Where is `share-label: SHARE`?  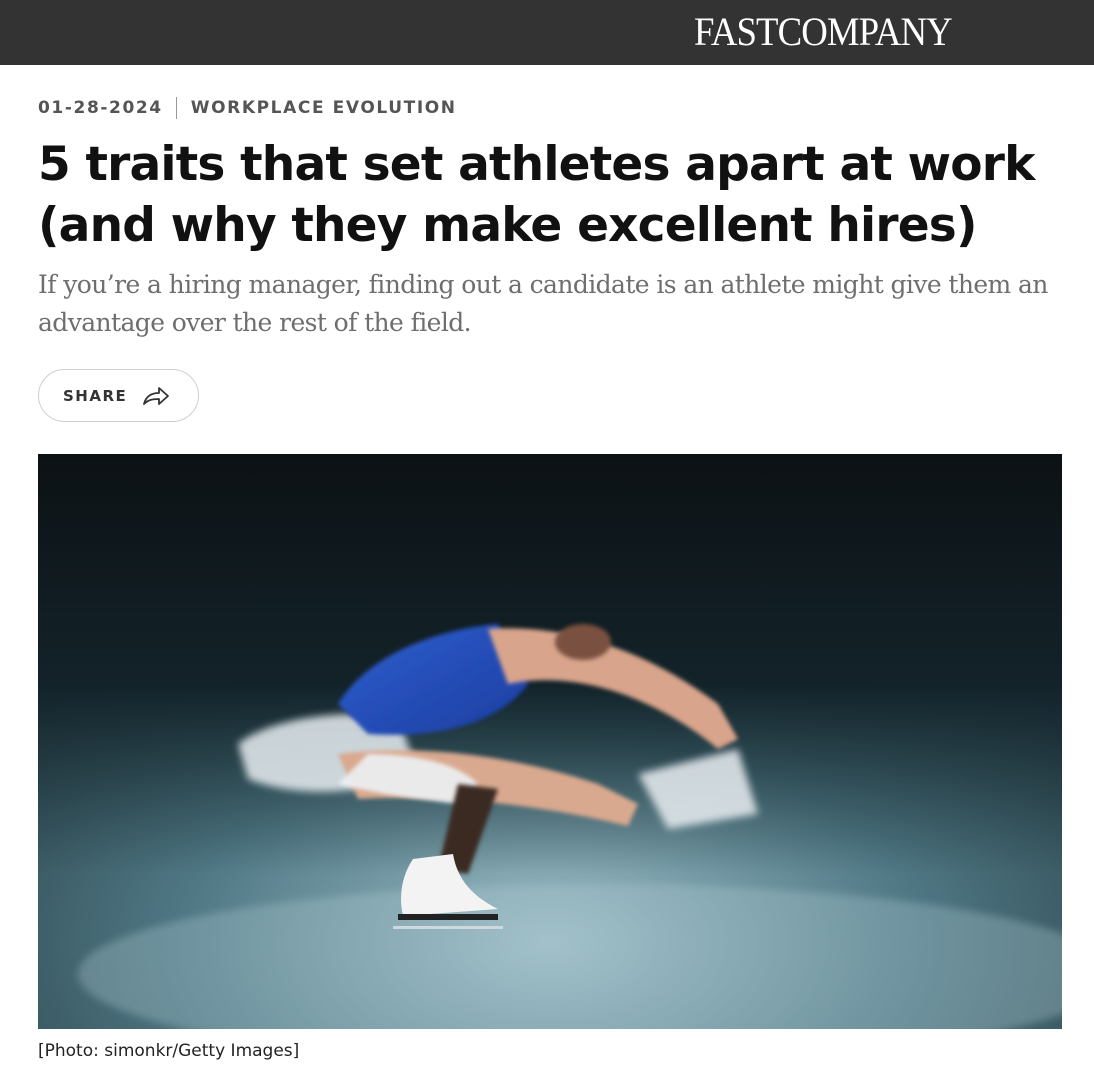
share-label: SHARE is located at coordinates (95, 395).